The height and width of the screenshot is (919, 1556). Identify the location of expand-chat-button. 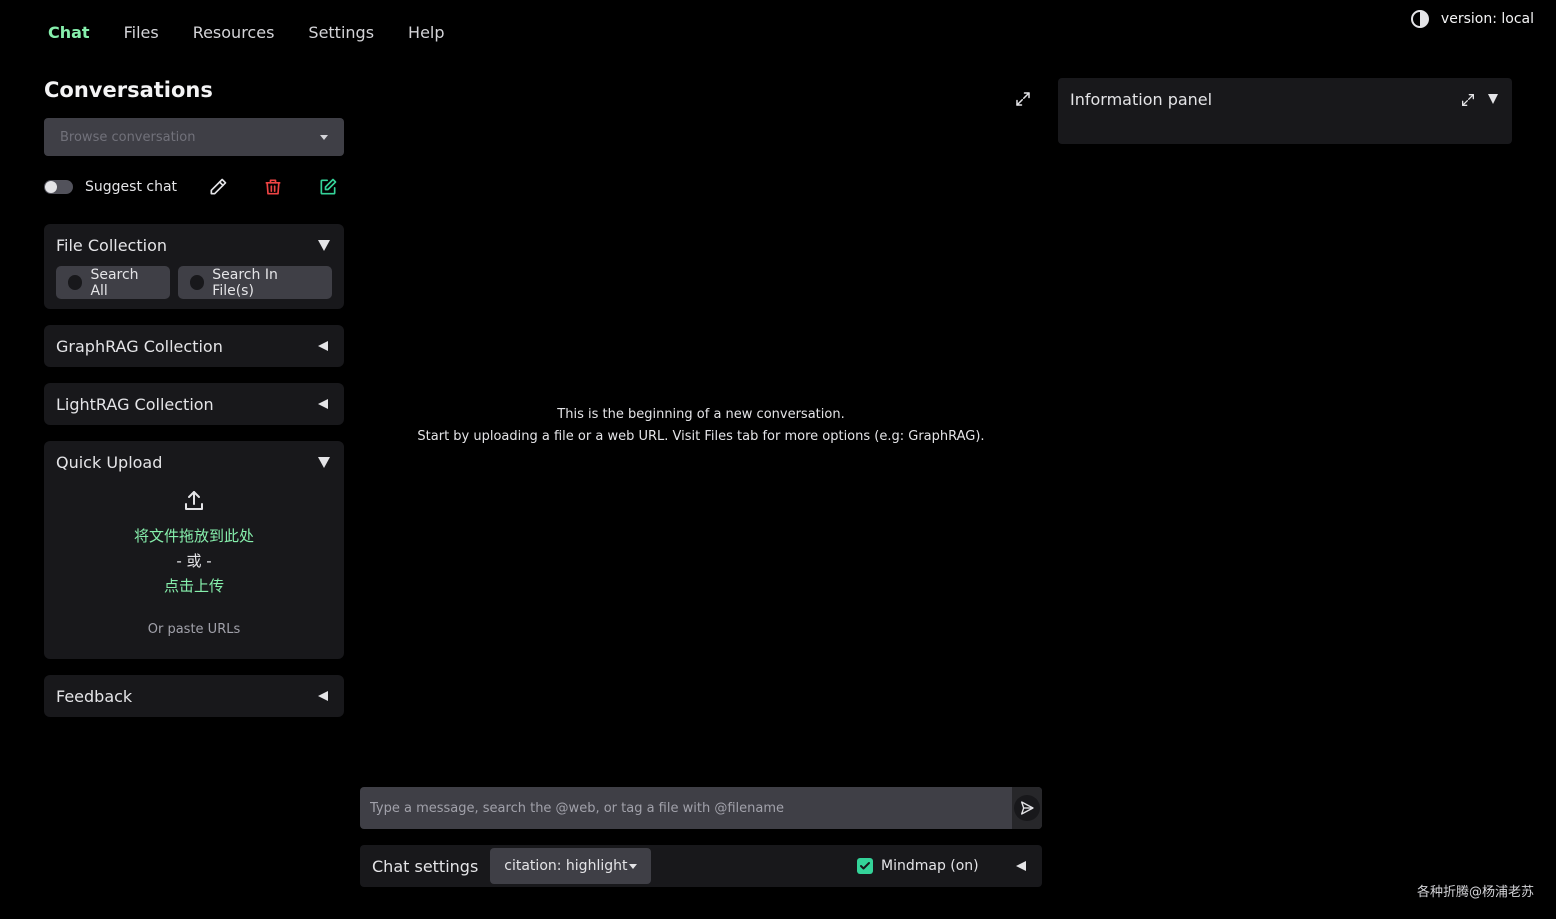
(1023, 101).